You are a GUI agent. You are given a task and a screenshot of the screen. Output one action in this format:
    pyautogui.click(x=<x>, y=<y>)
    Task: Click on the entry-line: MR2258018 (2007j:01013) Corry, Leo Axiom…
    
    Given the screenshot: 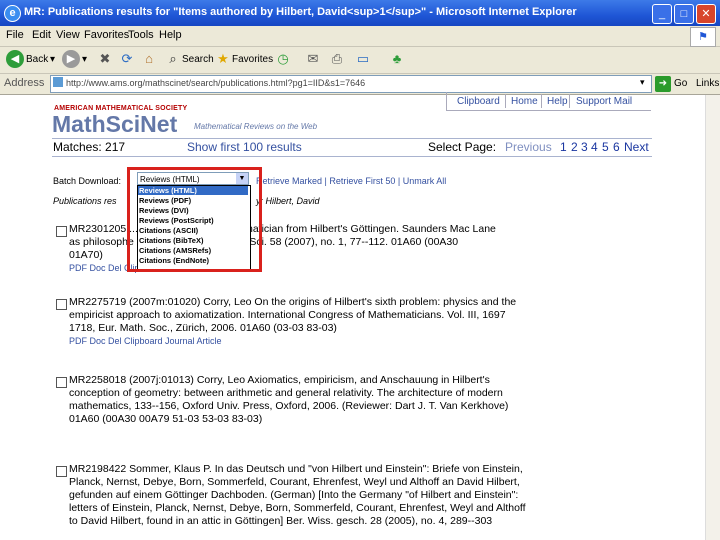 What is the action you would take?
    pyautogui.click(x=279, y=380)
    